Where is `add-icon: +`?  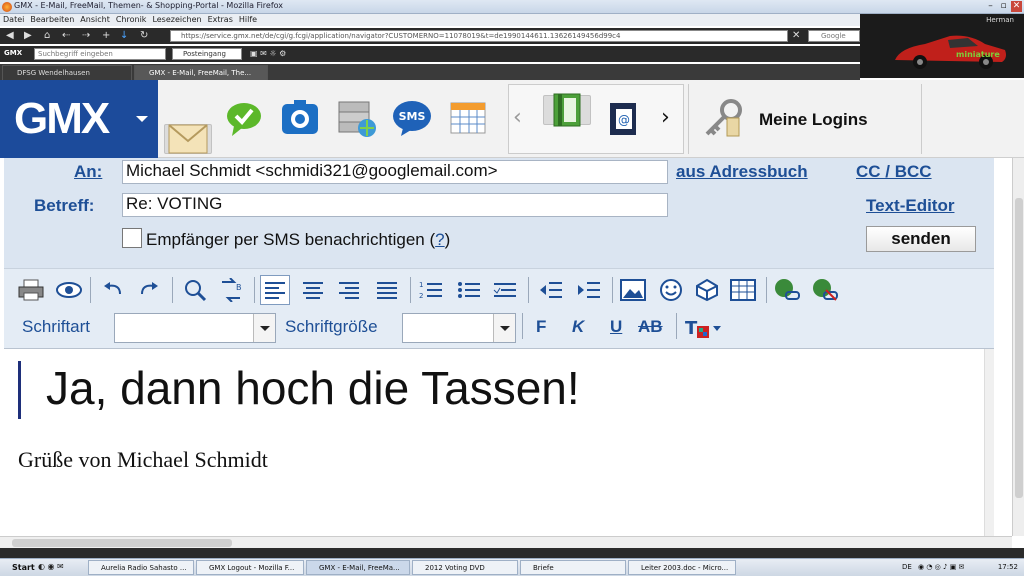 add-icon: + is located at coordinates (106, 36).